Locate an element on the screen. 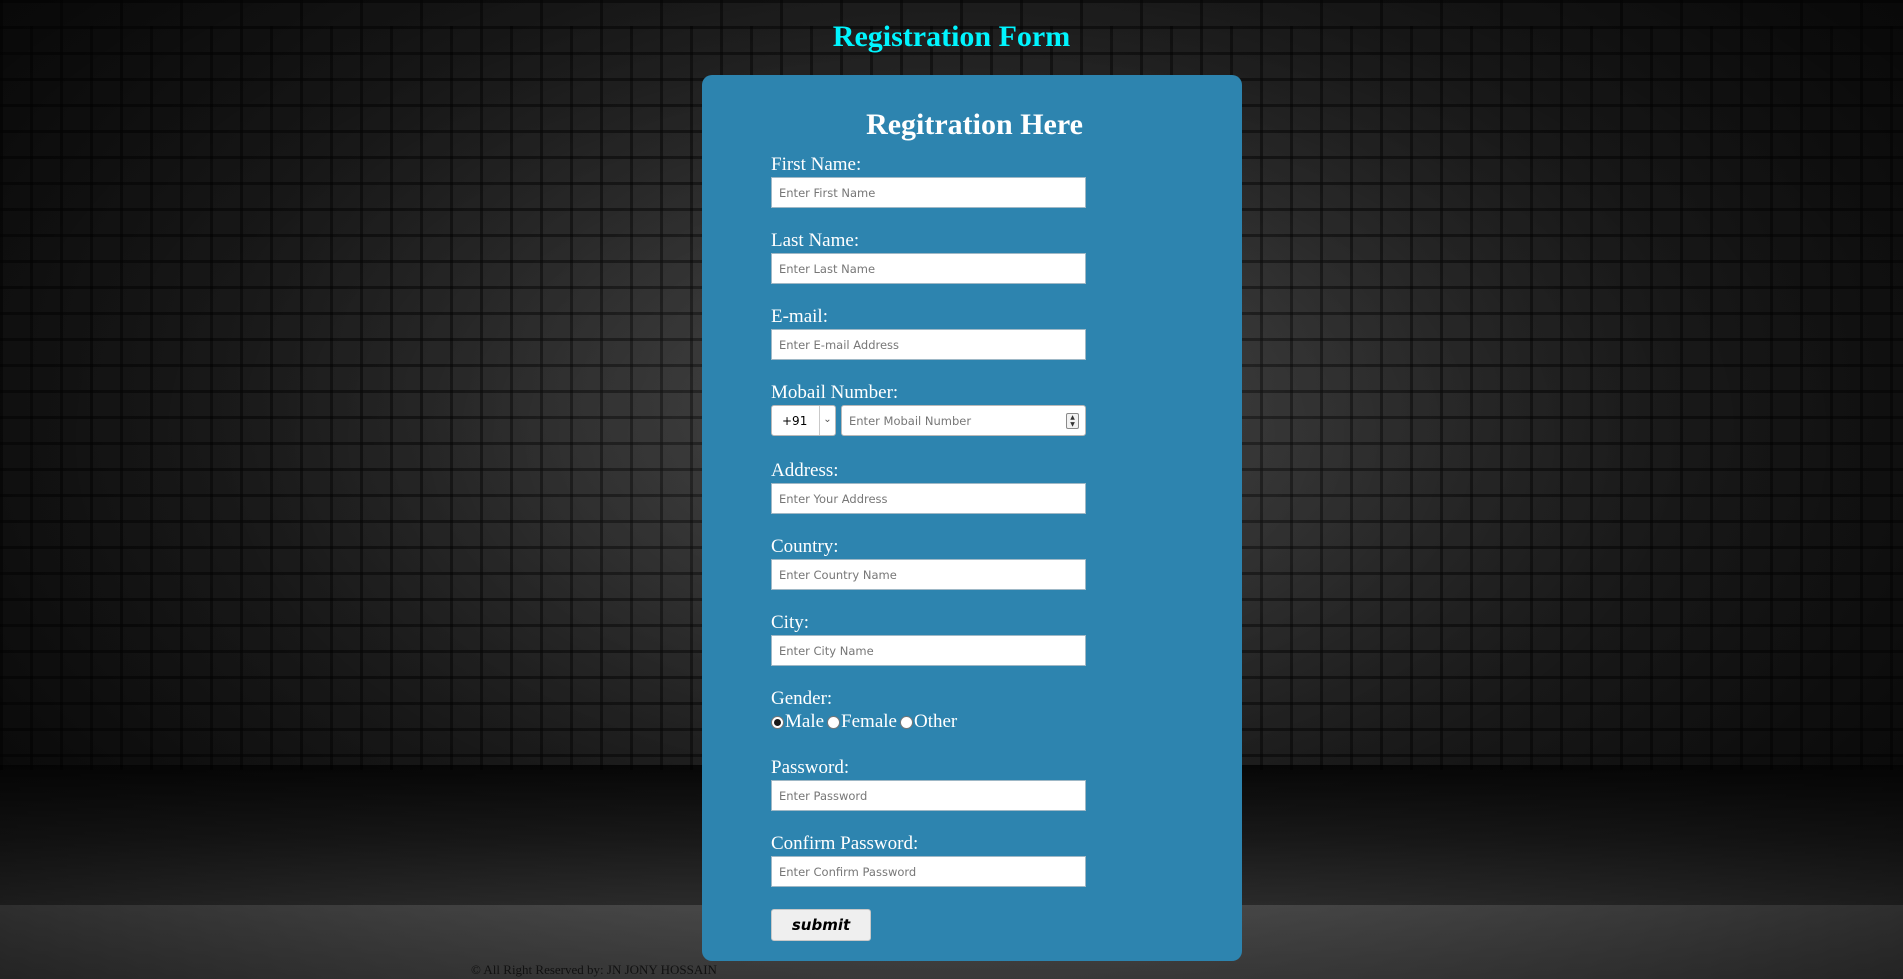 The width and height of the screenshot is (1903, 979). country-code-value: +91 is located at coordinates (795, 421).